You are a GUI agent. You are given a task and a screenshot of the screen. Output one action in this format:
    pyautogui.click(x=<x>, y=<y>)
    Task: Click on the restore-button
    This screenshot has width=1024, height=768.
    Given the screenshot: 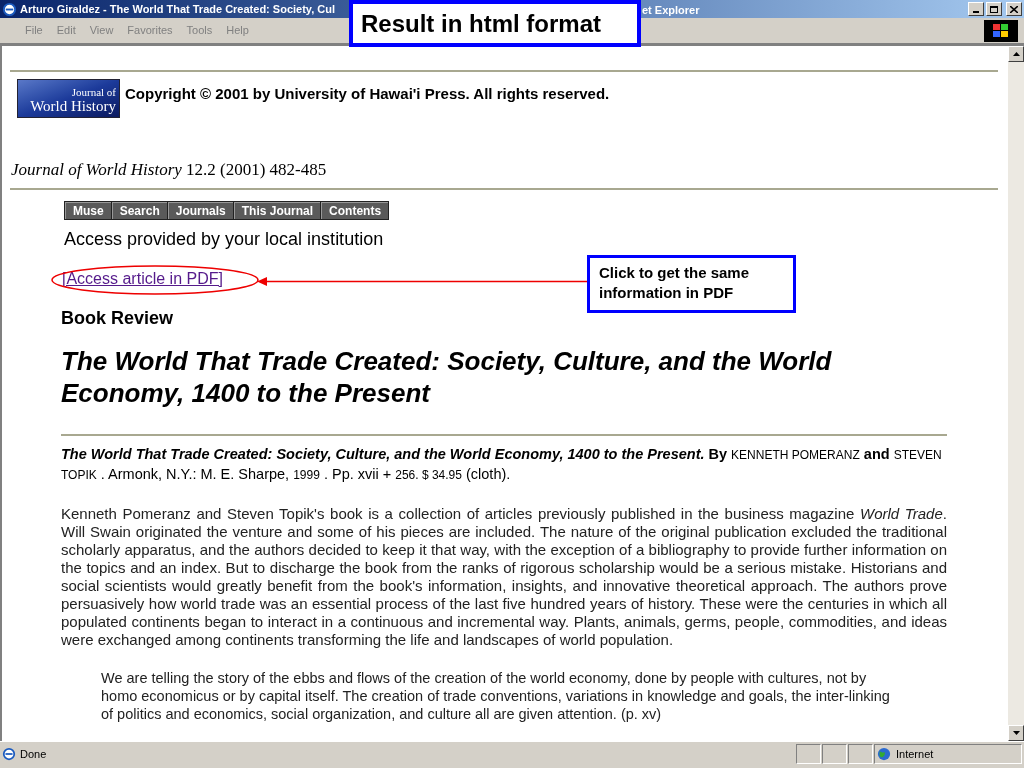 What is the action you would take?
    pyautogui.click(x=994, y=9)
    